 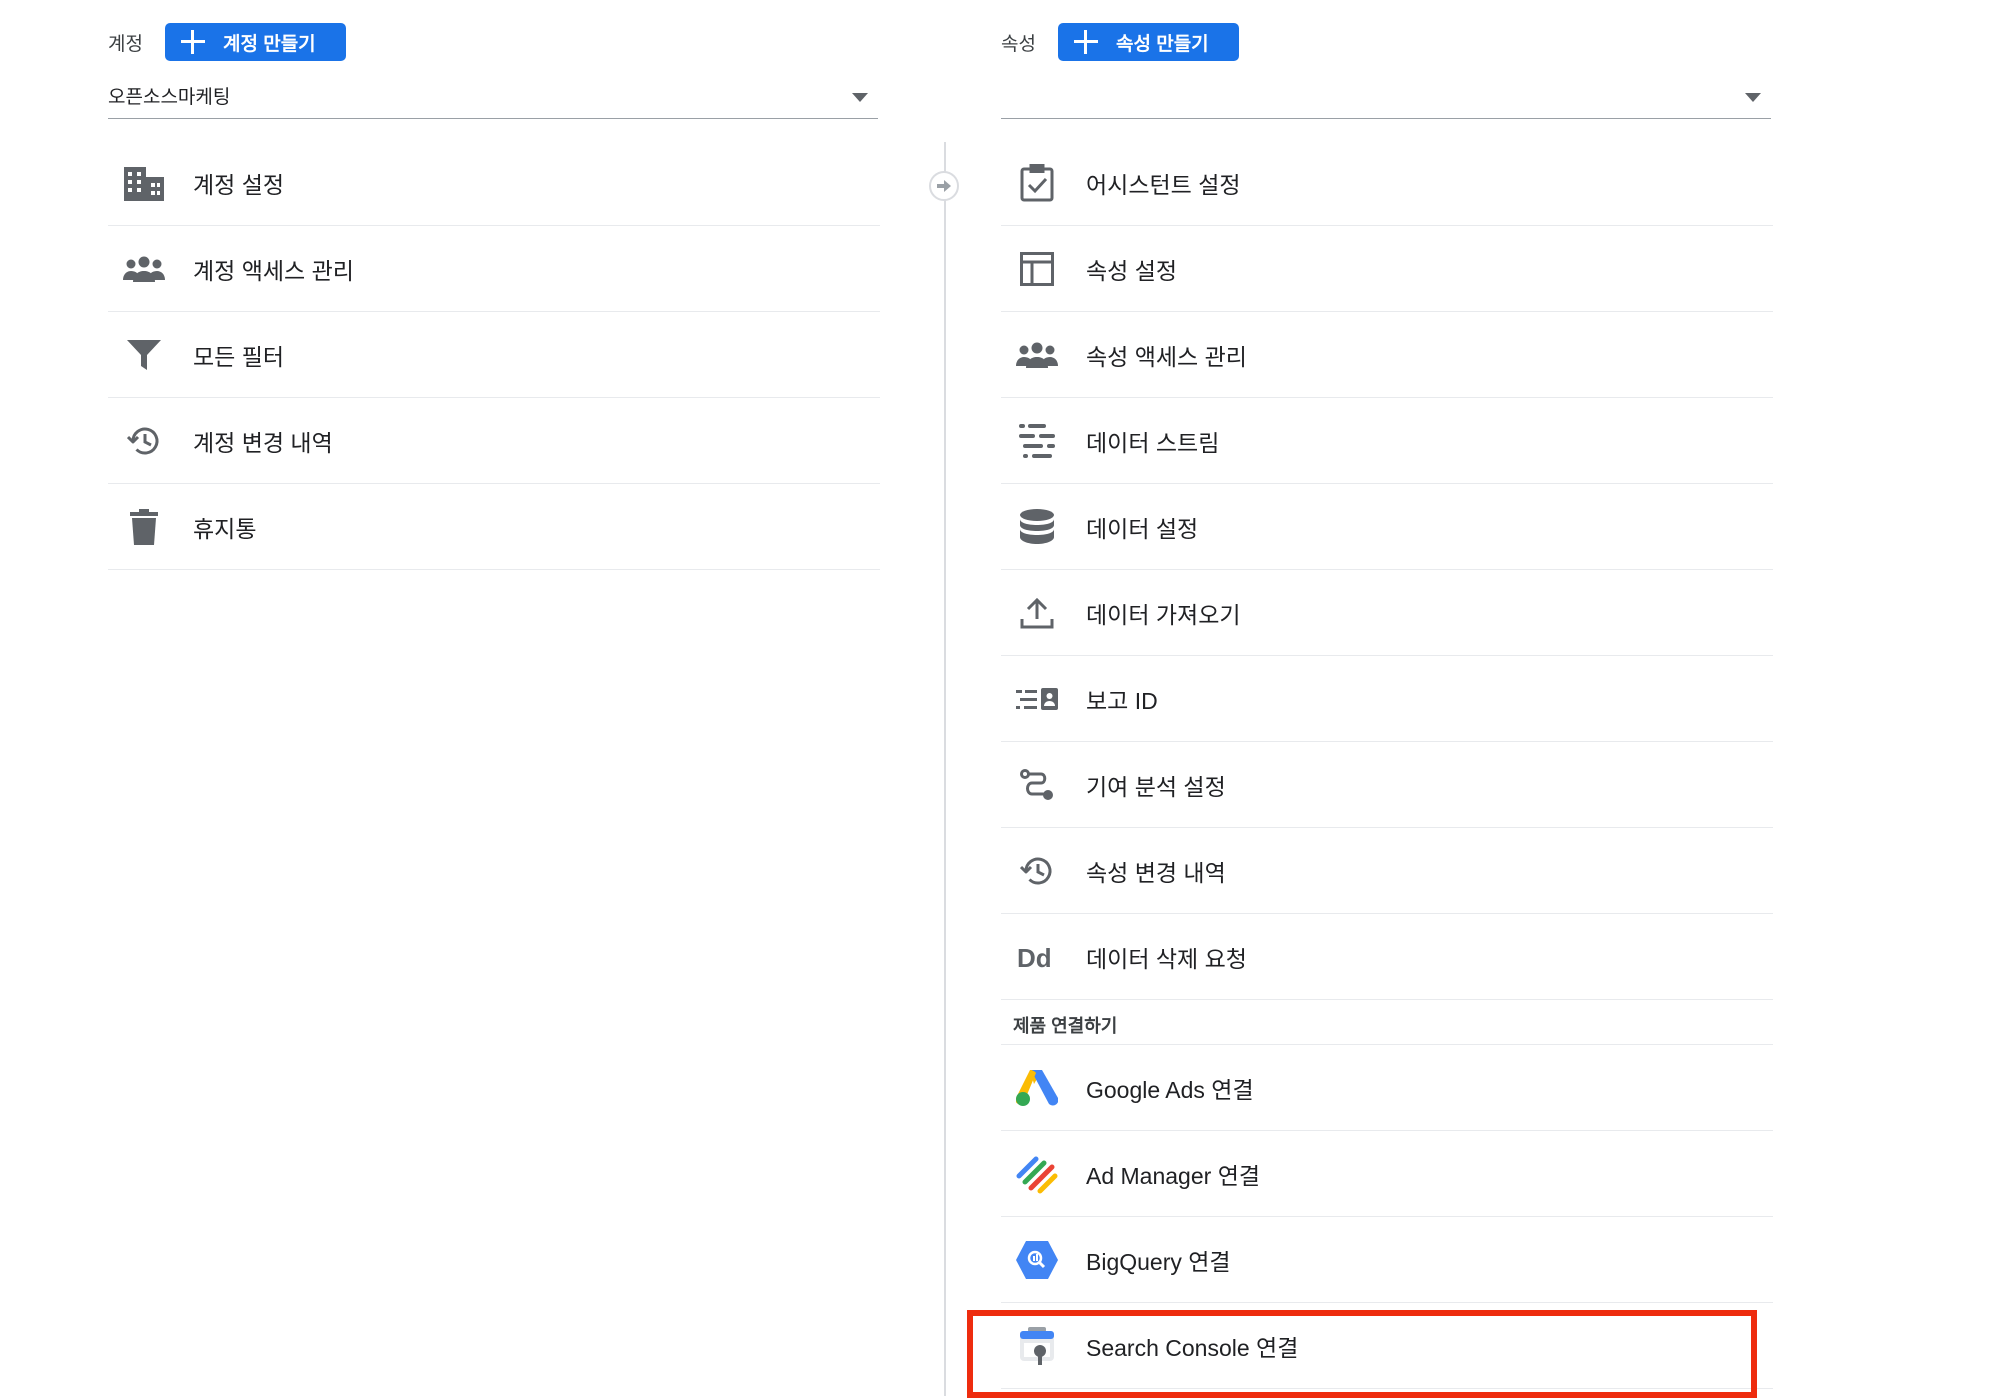 I want to click on menu-item-google-ads-links: Google Ads 연결, so click(x=1387, y=1088).